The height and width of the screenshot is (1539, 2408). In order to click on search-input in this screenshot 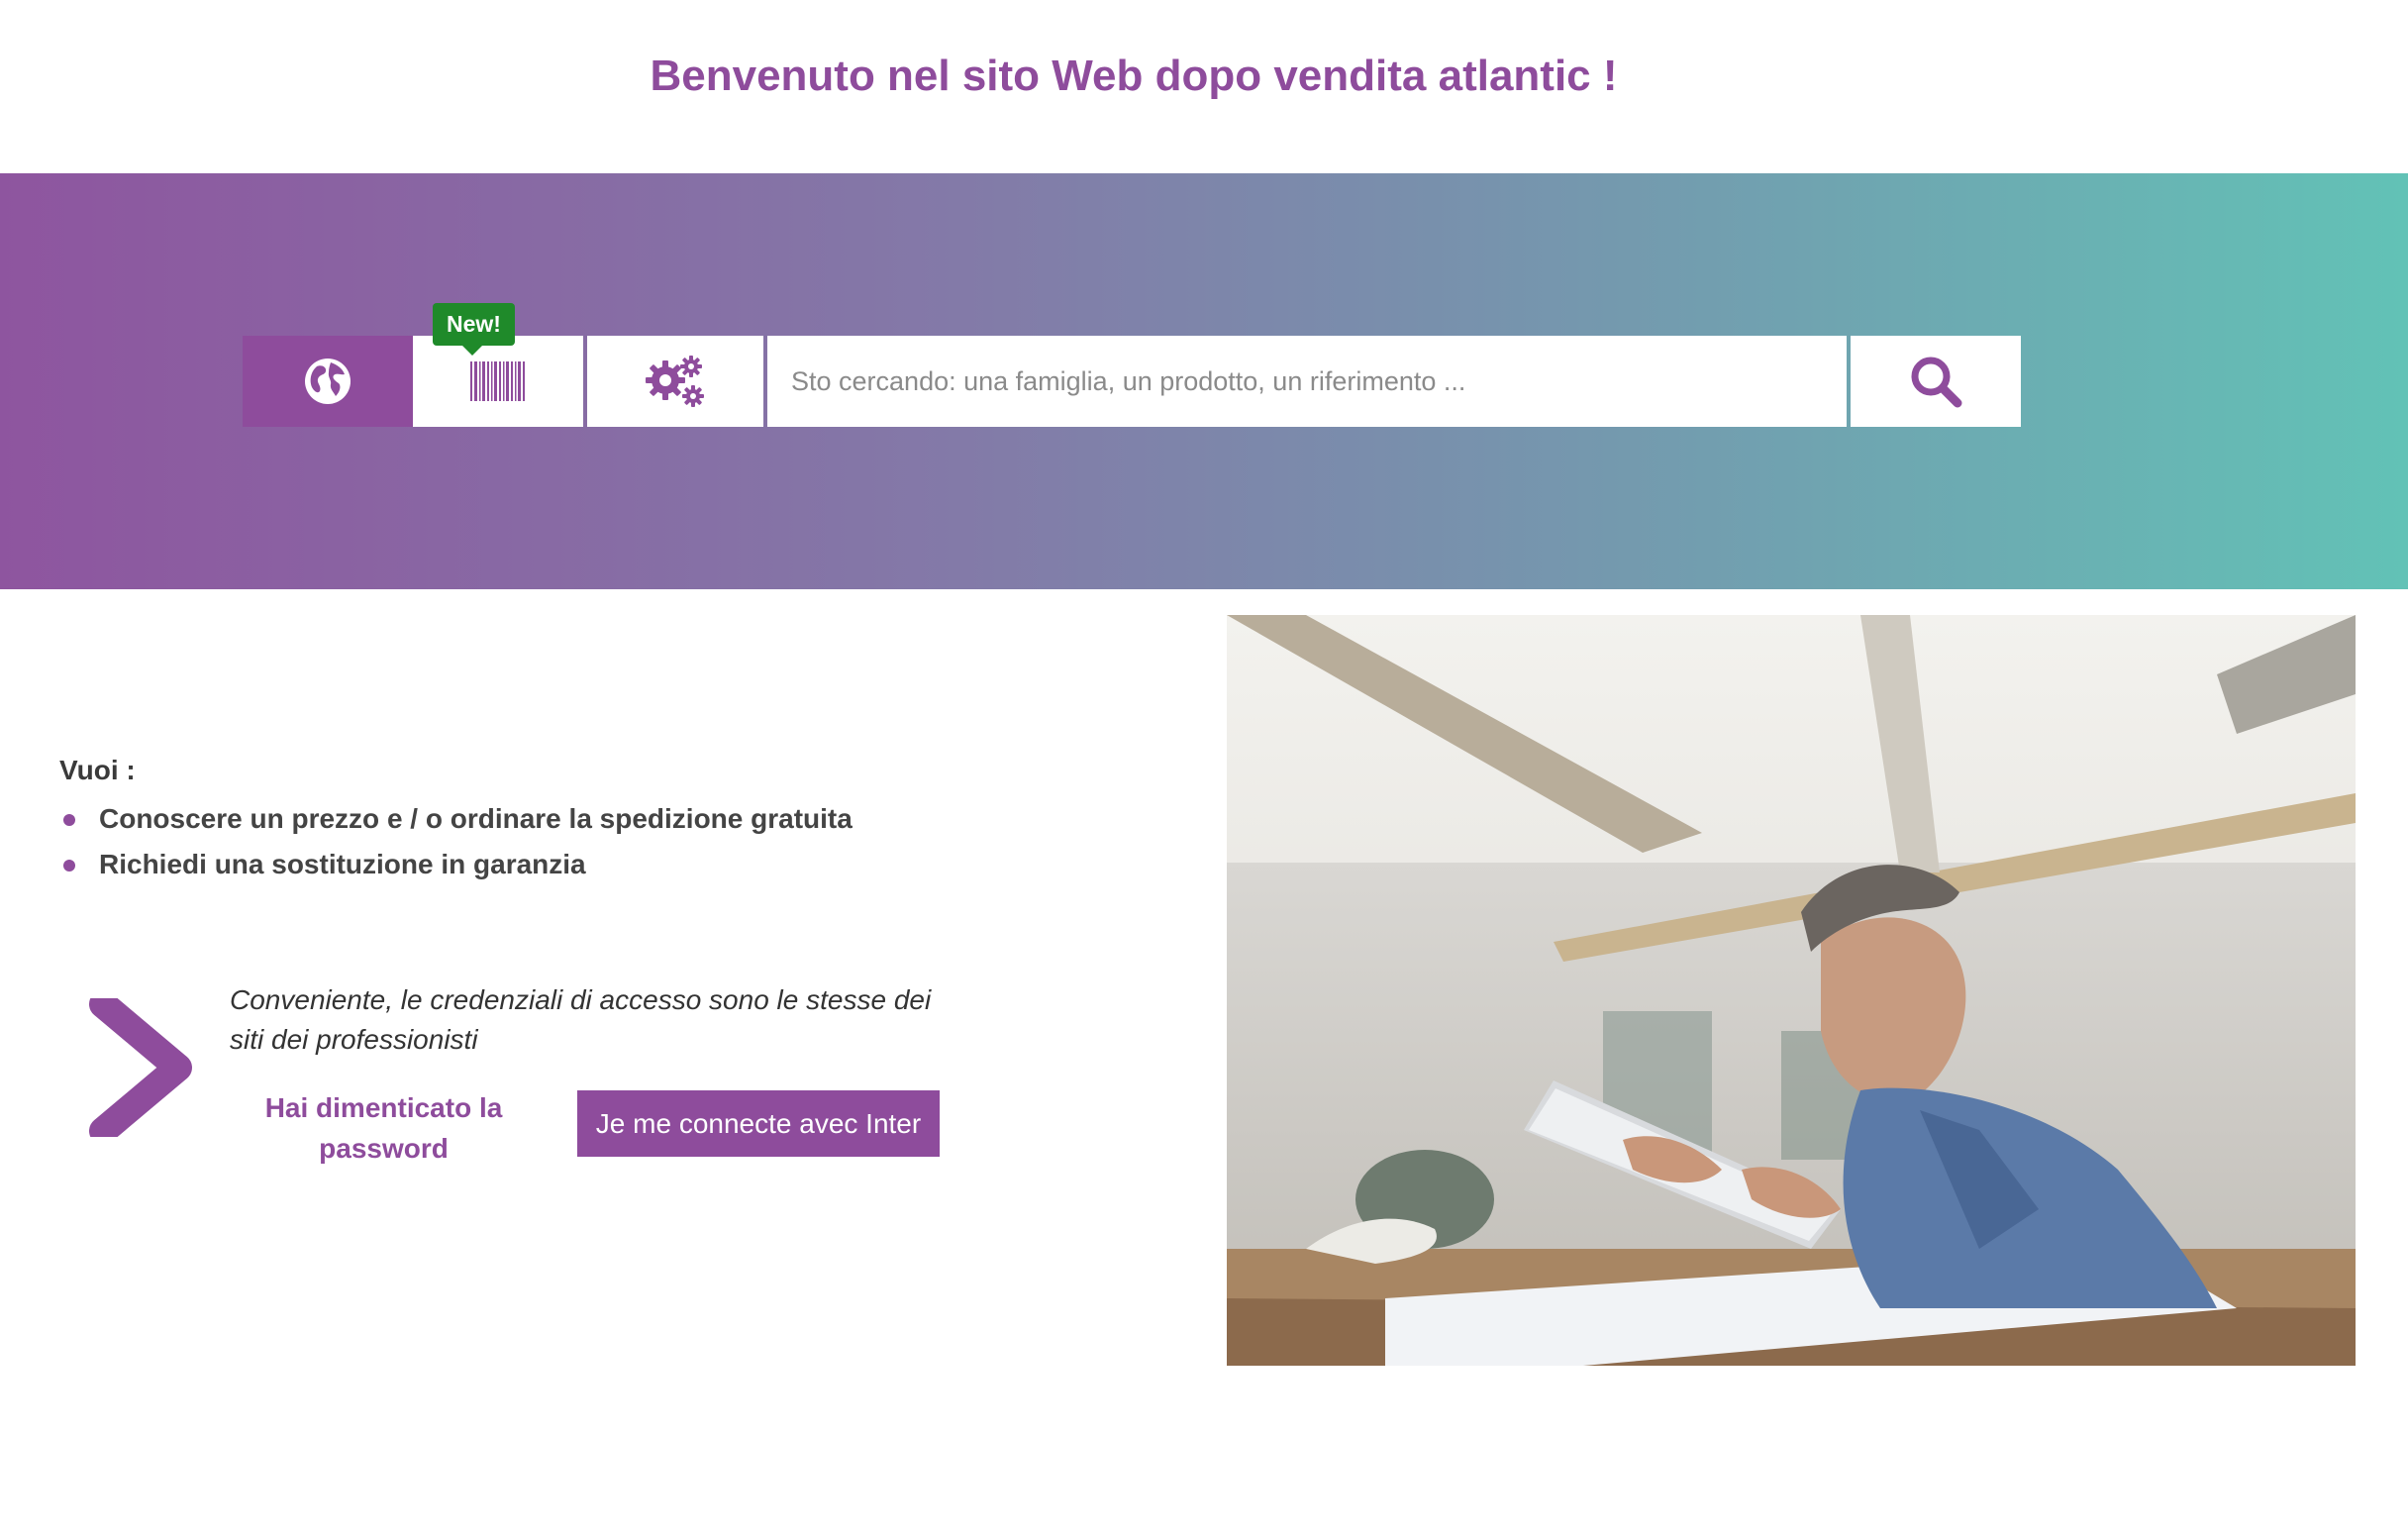, I will do `click(1307, 381)`.